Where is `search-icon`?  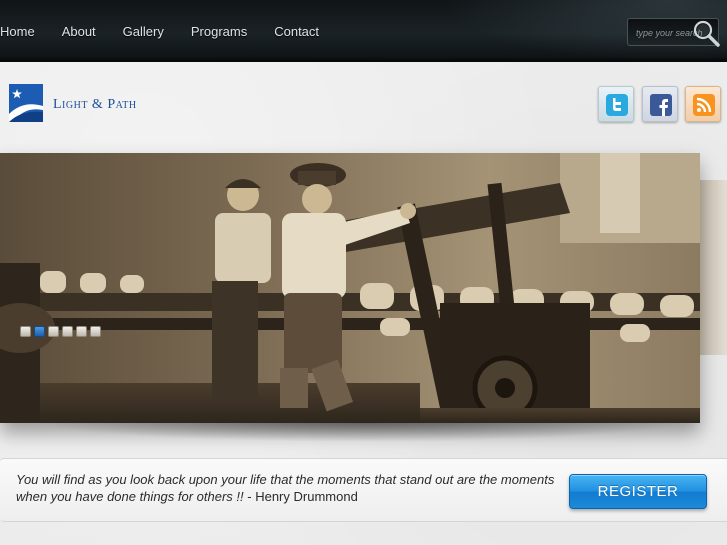 search-icon is located at coordinates (706, 34).